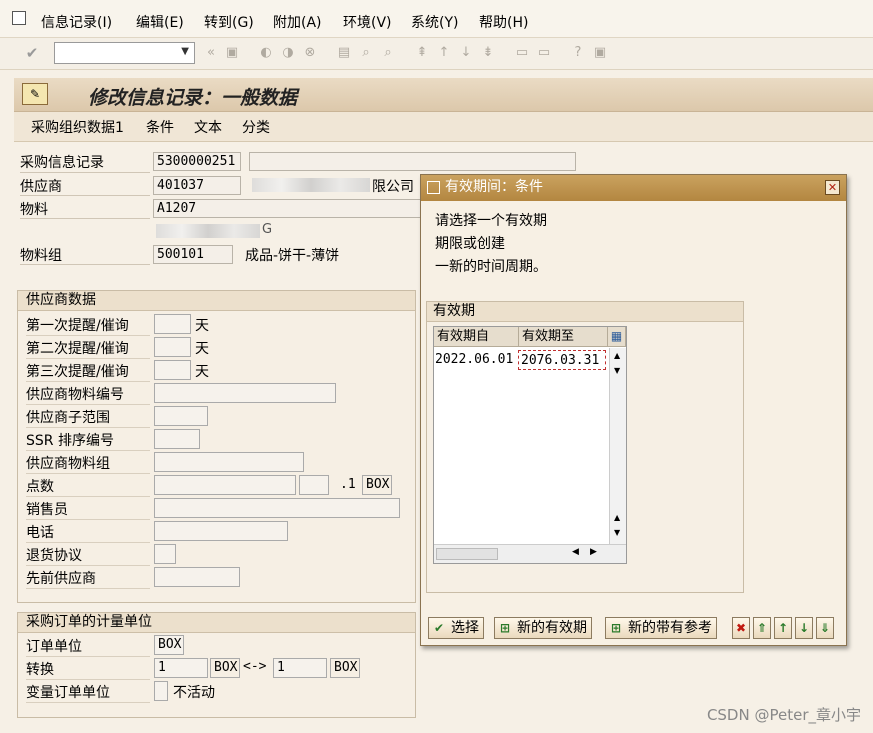  Describe the element at coordinates (288, 53) in the screenshot. I see `exit-icon: ◑` at that location.